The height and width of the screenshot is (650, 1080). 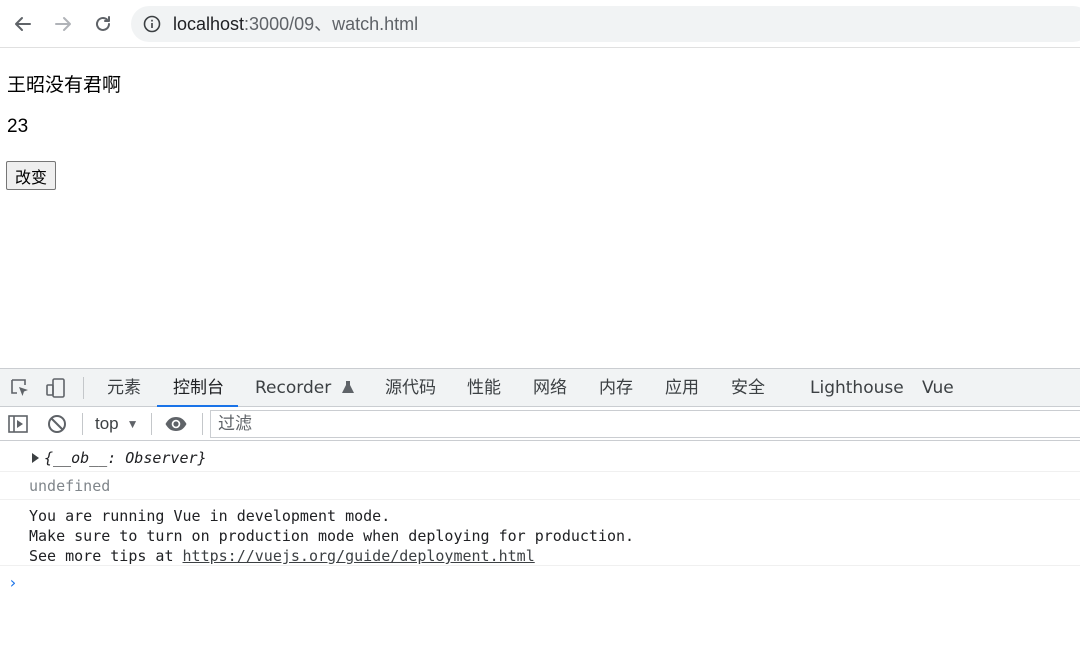 I want to click on forward-button, so click(x=63, y=24).